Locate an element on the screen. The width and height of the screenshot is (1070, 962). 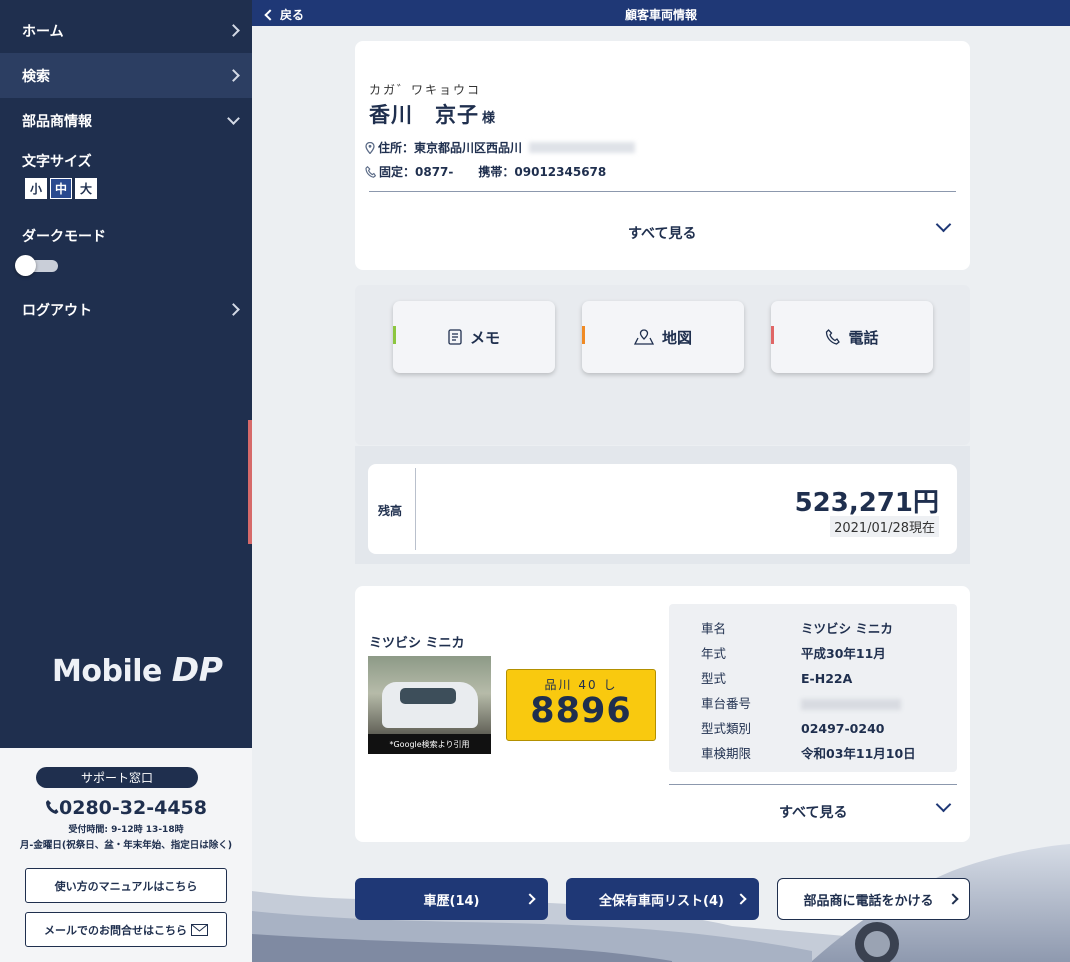
mobile-dp-logo: Mobile DP is located at coordinates (137, 669).